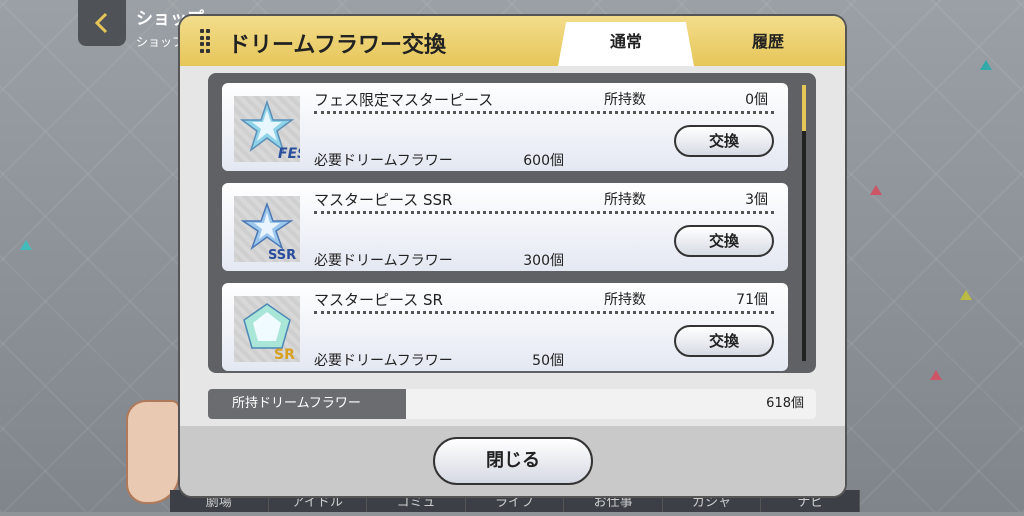 This screenshot has height=516, width=1024. Describe the element at coordinates (768, 44) in the screenshot. I see `tab-history: 履歴` at that location.